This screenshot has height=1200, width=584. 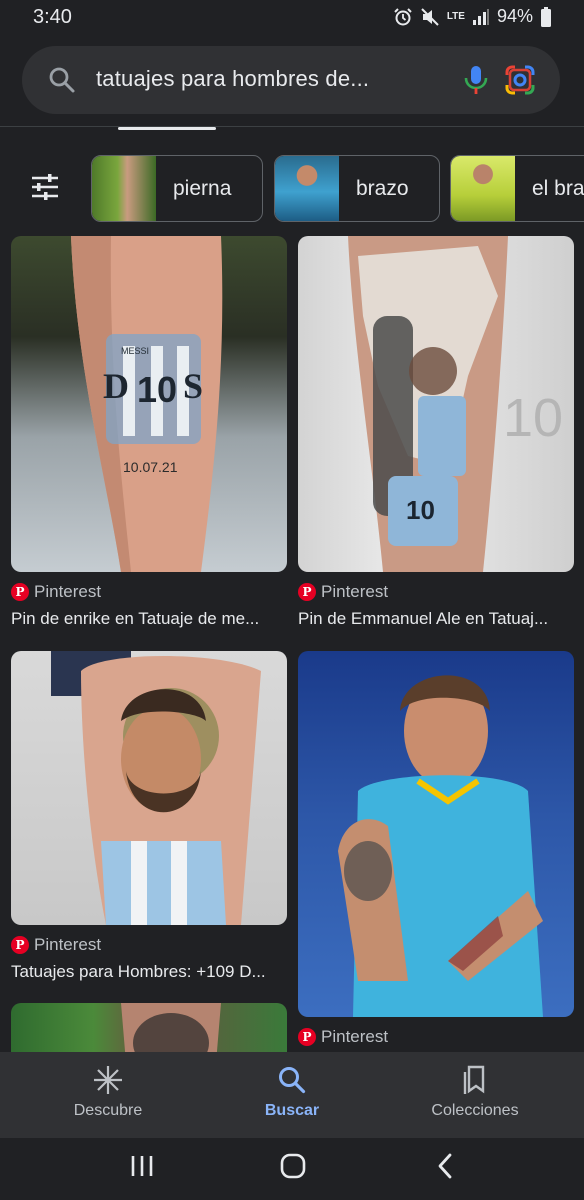 I want to click on leg-tattoo-photo: MESSI D 10 S 10.07.21, so click(x=147, y=404).